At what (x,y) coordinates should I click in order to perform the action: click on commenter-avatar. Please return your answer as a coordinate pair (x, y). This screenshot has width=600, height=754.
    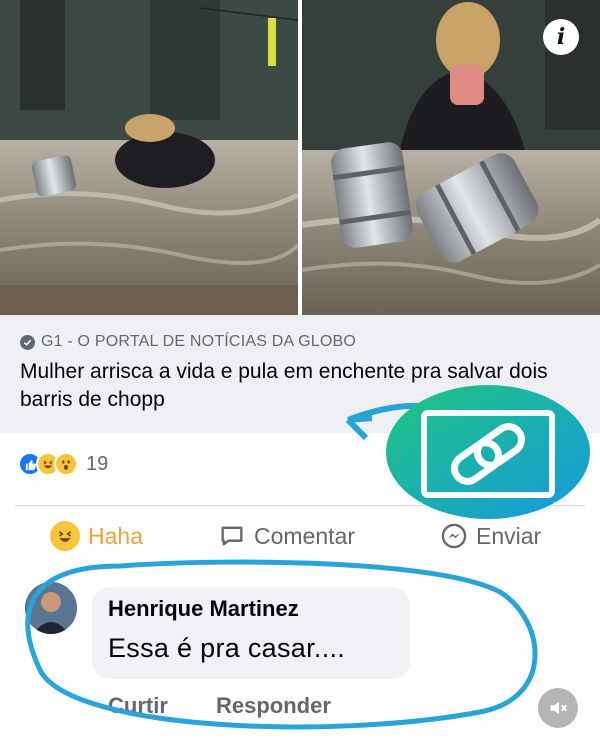
    Looking at the image, I should click on (51, 608).